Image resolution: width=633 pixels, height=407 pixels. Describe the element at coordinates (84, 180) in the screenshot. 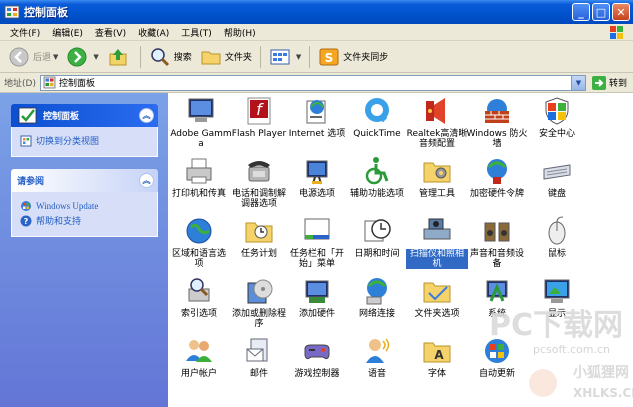

I see `see-also-header: 请参阅 ︽` at that location.